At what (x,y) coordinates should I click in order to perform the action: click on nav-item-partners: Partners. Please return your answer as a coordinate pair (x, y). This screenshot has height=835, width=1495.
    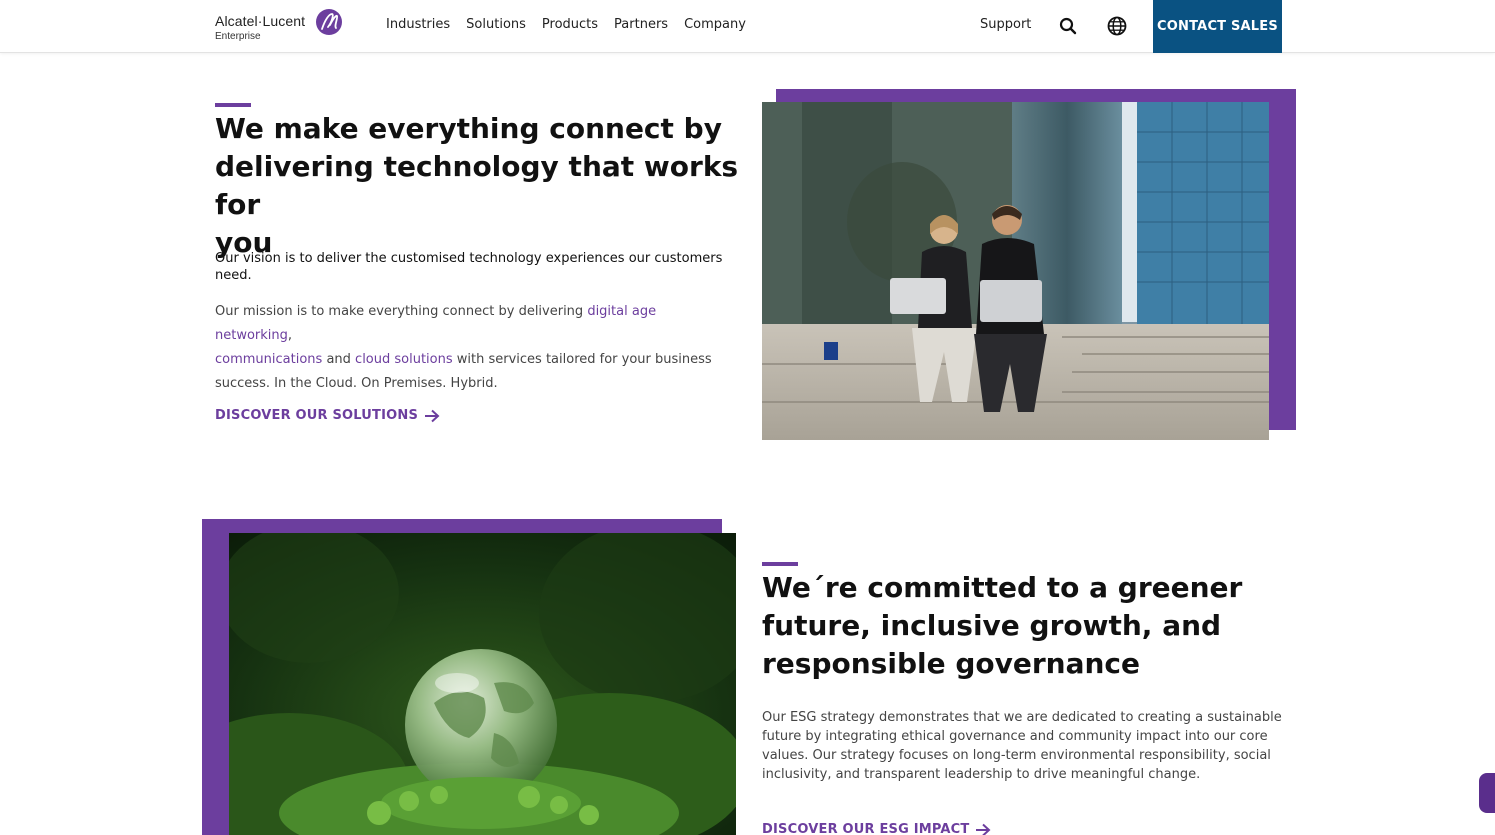
    Looking at the image, I should click on (641, 24).